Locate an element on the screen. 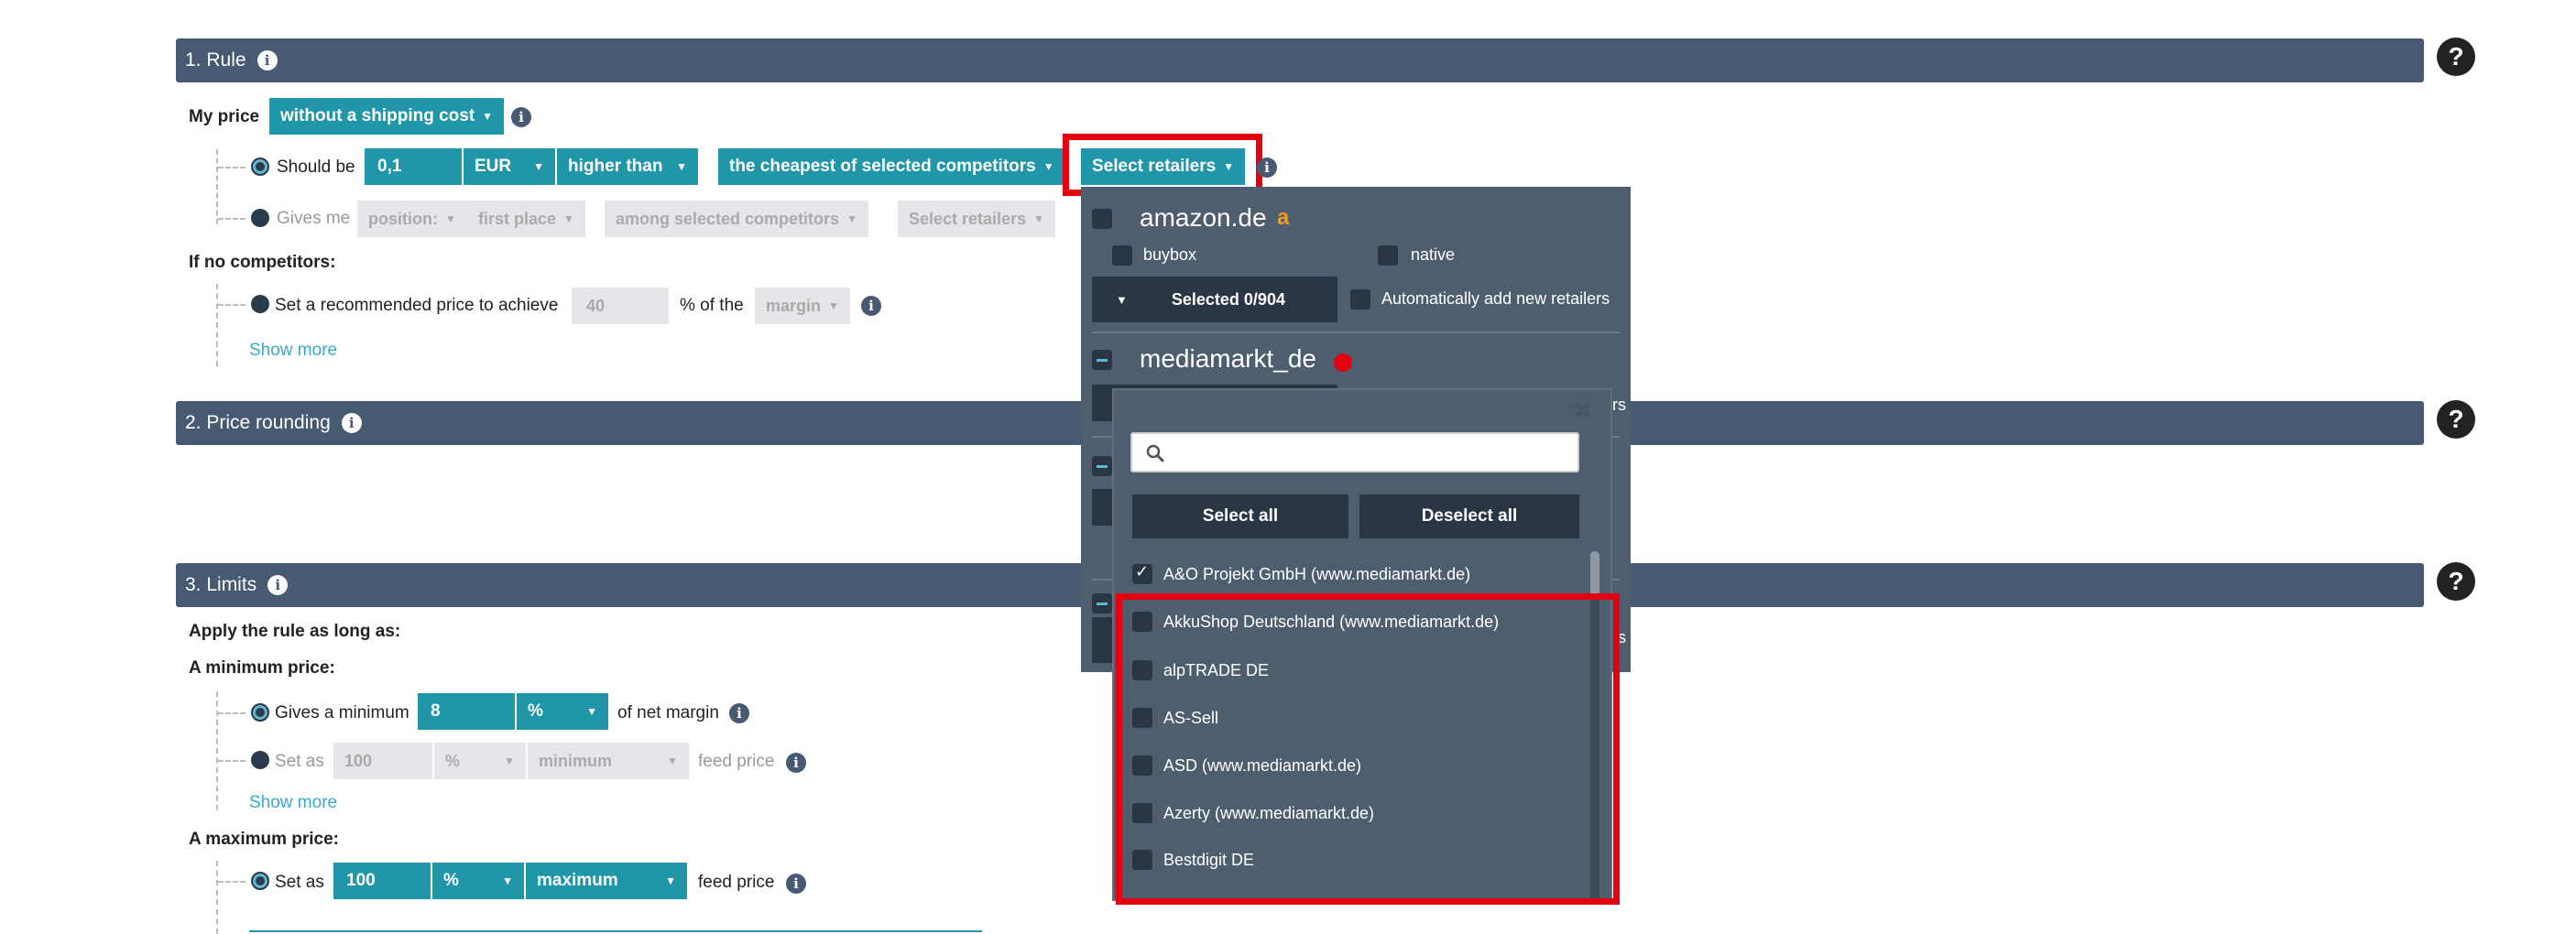  set-as-value-input: 100 is located at coordinates (383, 761).